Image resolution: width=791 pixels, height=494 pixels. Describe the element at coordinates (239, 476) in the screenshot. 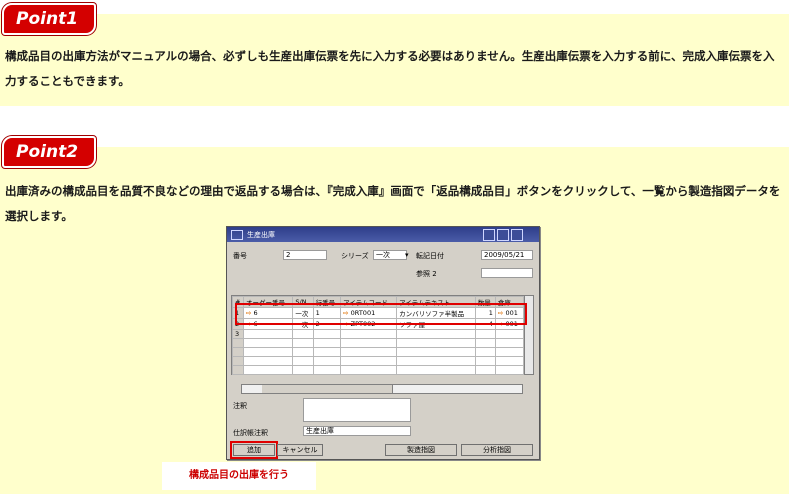

I see `callout-label: 構成品目の出庫を行う` at that location.